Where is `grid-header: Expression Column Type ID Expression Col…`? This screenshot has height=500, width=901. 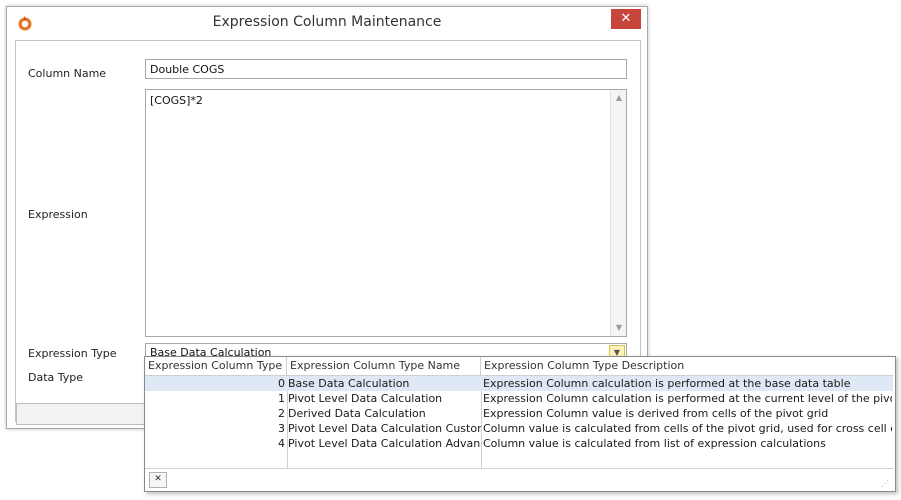
grid-header: Expression Column Type ID Expression Col… is located at coordinates (519, 366).